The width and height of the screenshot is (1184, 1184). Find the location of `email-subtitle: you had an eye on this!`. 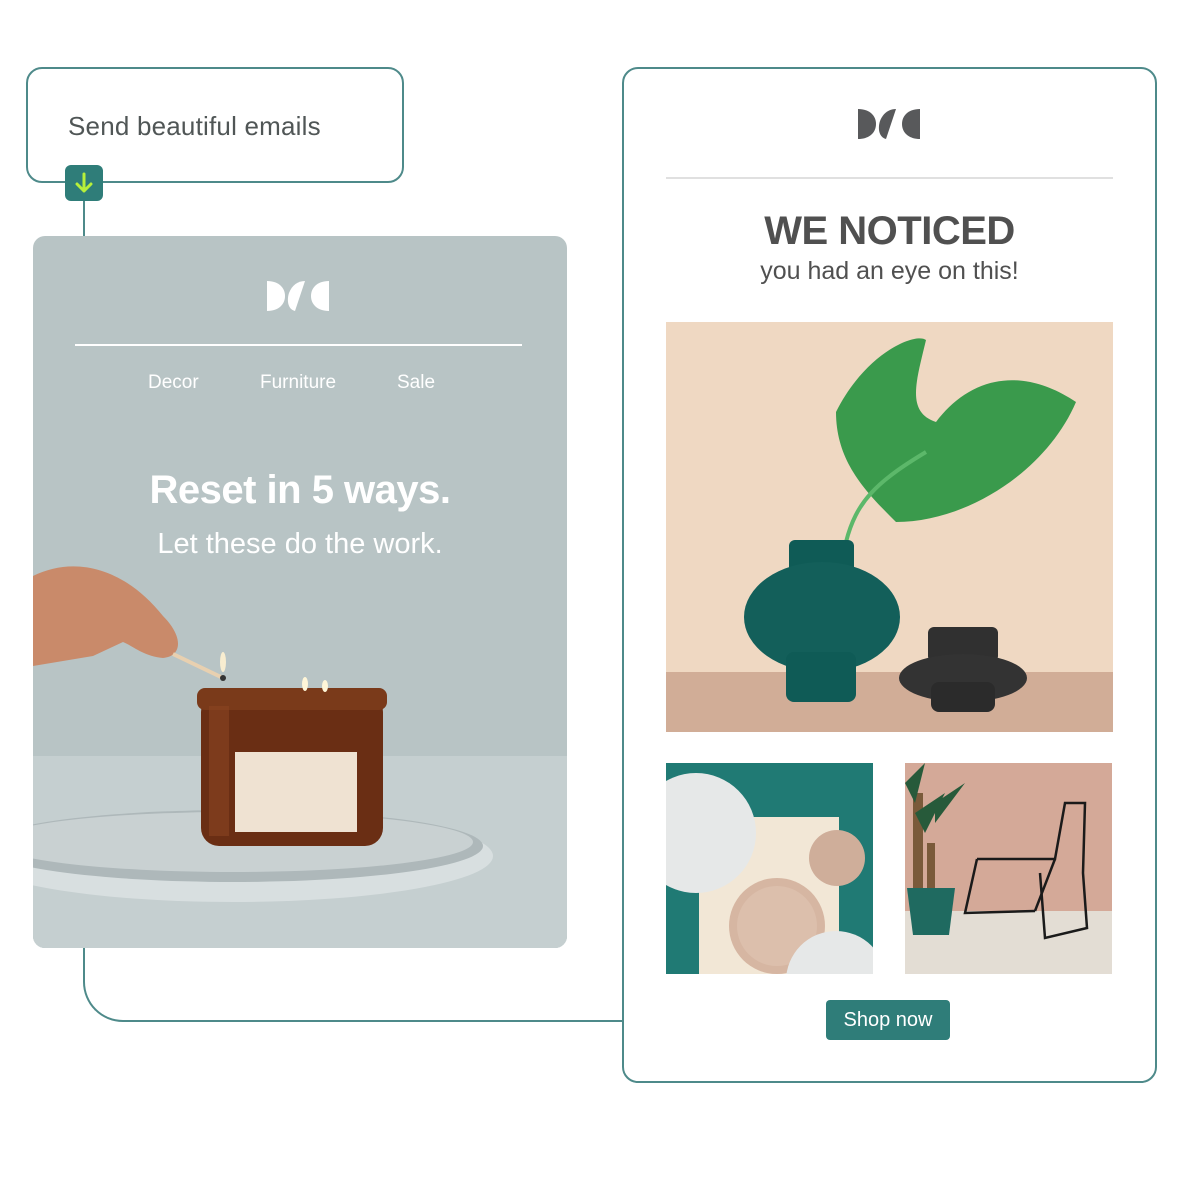

email-subtitle: you had an eye on this! is located at coordinates (889, 271).